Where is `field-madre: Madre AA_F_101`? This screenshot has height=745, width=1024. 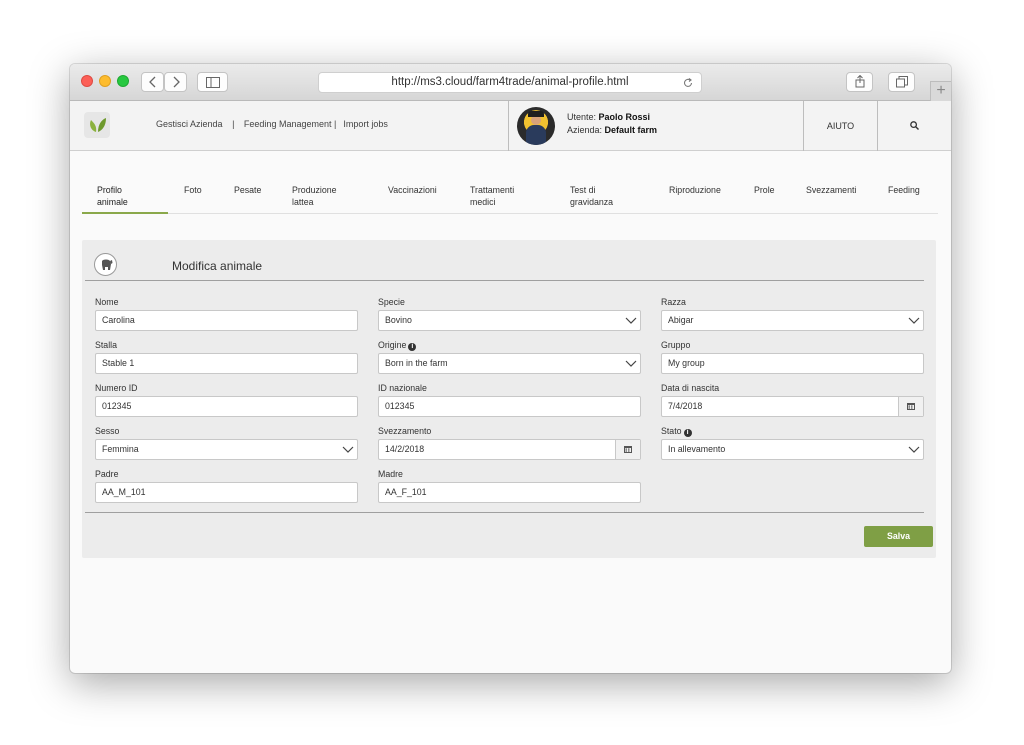 field-madre: Madre AA_F_101 is located at coordinates (509, 485).